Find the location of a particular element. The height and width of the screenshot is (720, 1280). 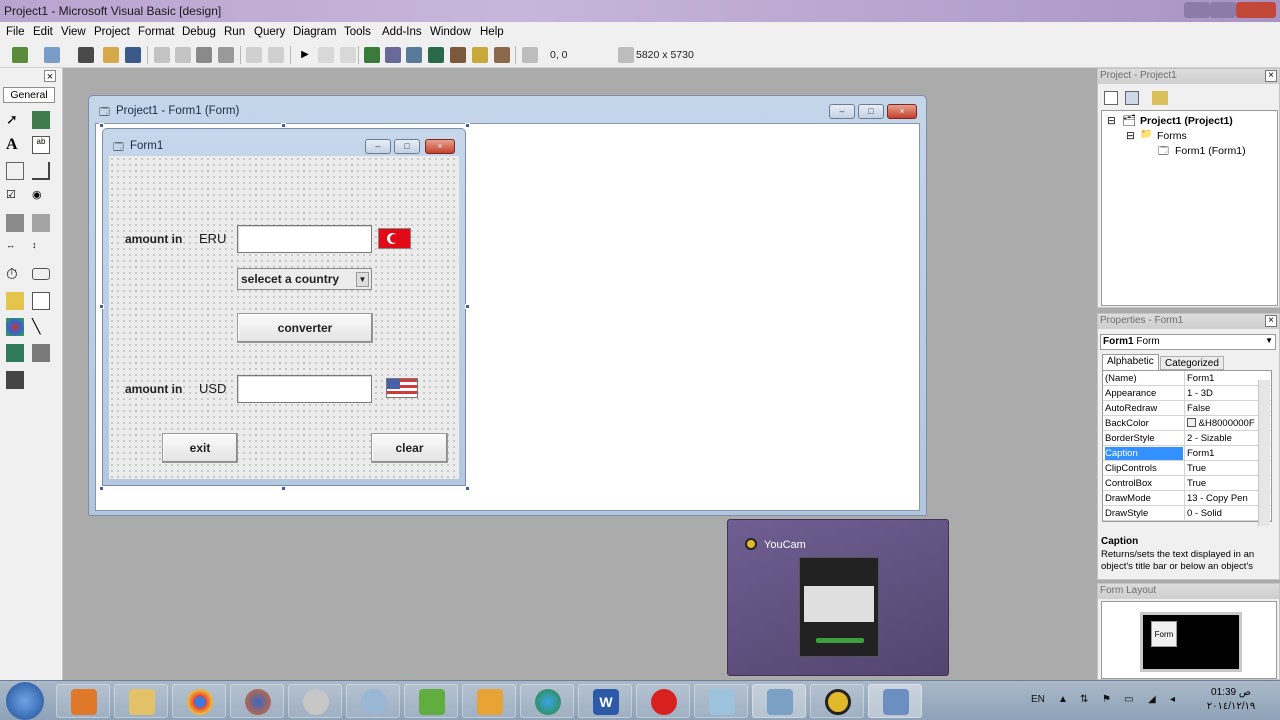

property-row: DrawMode 13 - Copy Pen is located at coordinates (1187, 498).